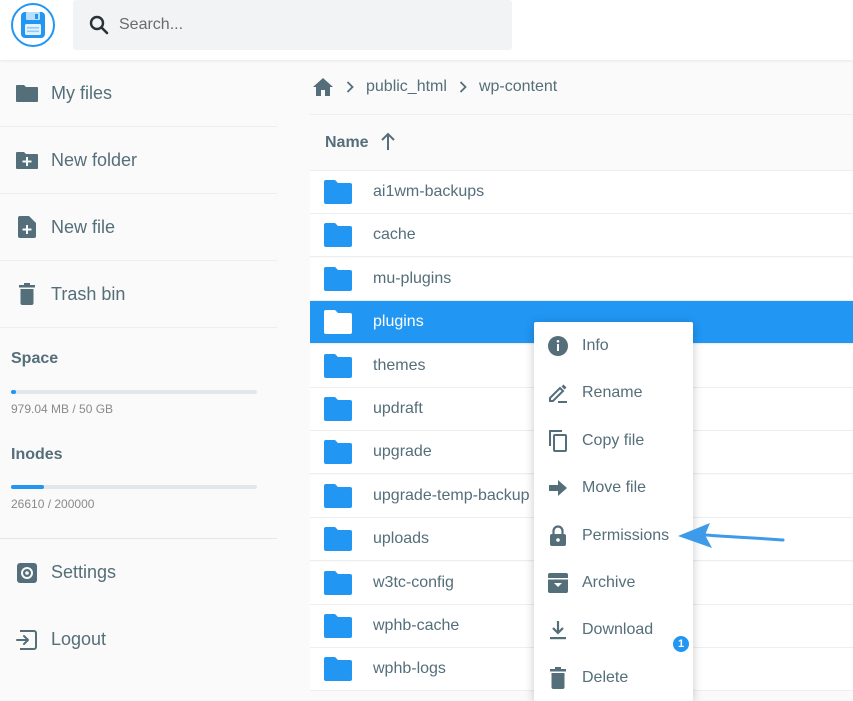 The width and height of the screenshot is (853, 701). What do you see at coordinates (558, 441) in the screenshot?
I see `copy-icon` at bounding box center [558, 441].